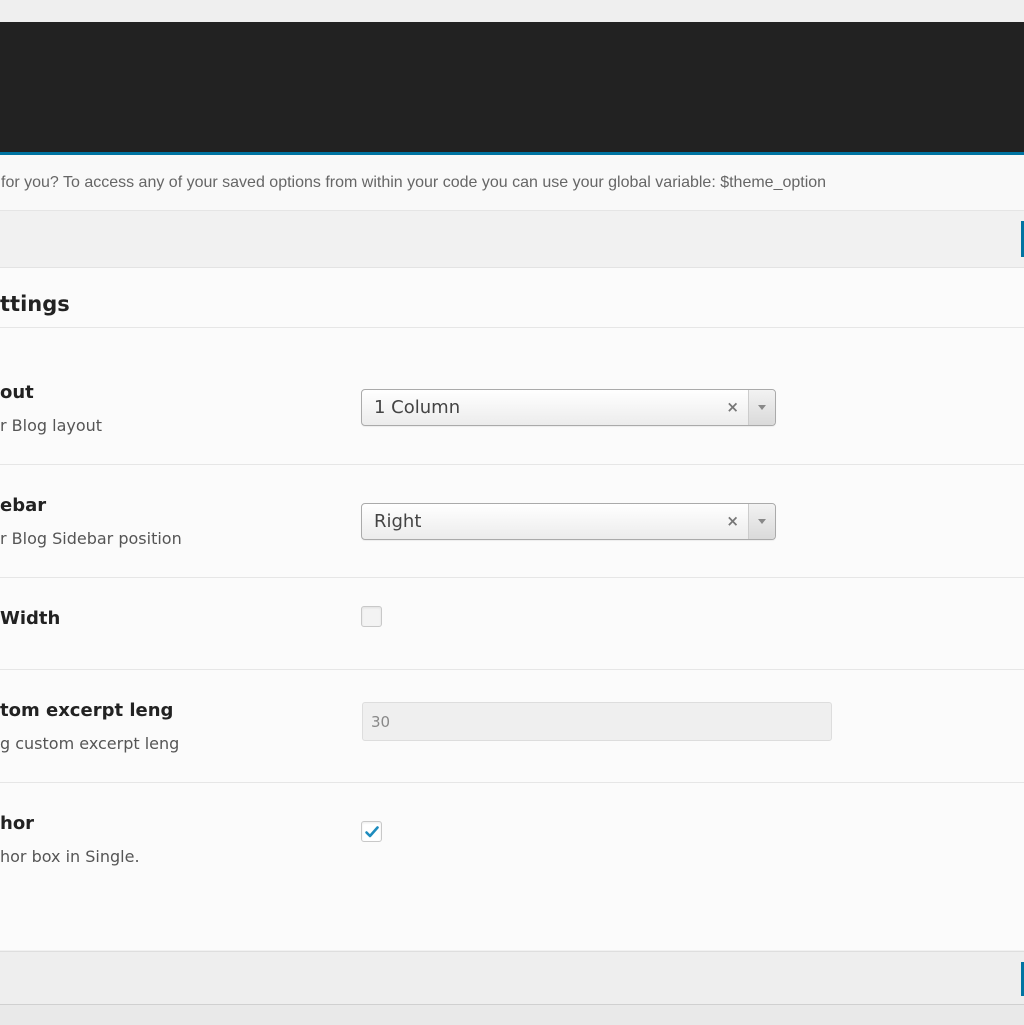 This screenshot has width=1024, height=1025. What do you see at coordinates (512, 88) in the screenshot?
I see `options-panel-header` at bounding box center [512, 88].